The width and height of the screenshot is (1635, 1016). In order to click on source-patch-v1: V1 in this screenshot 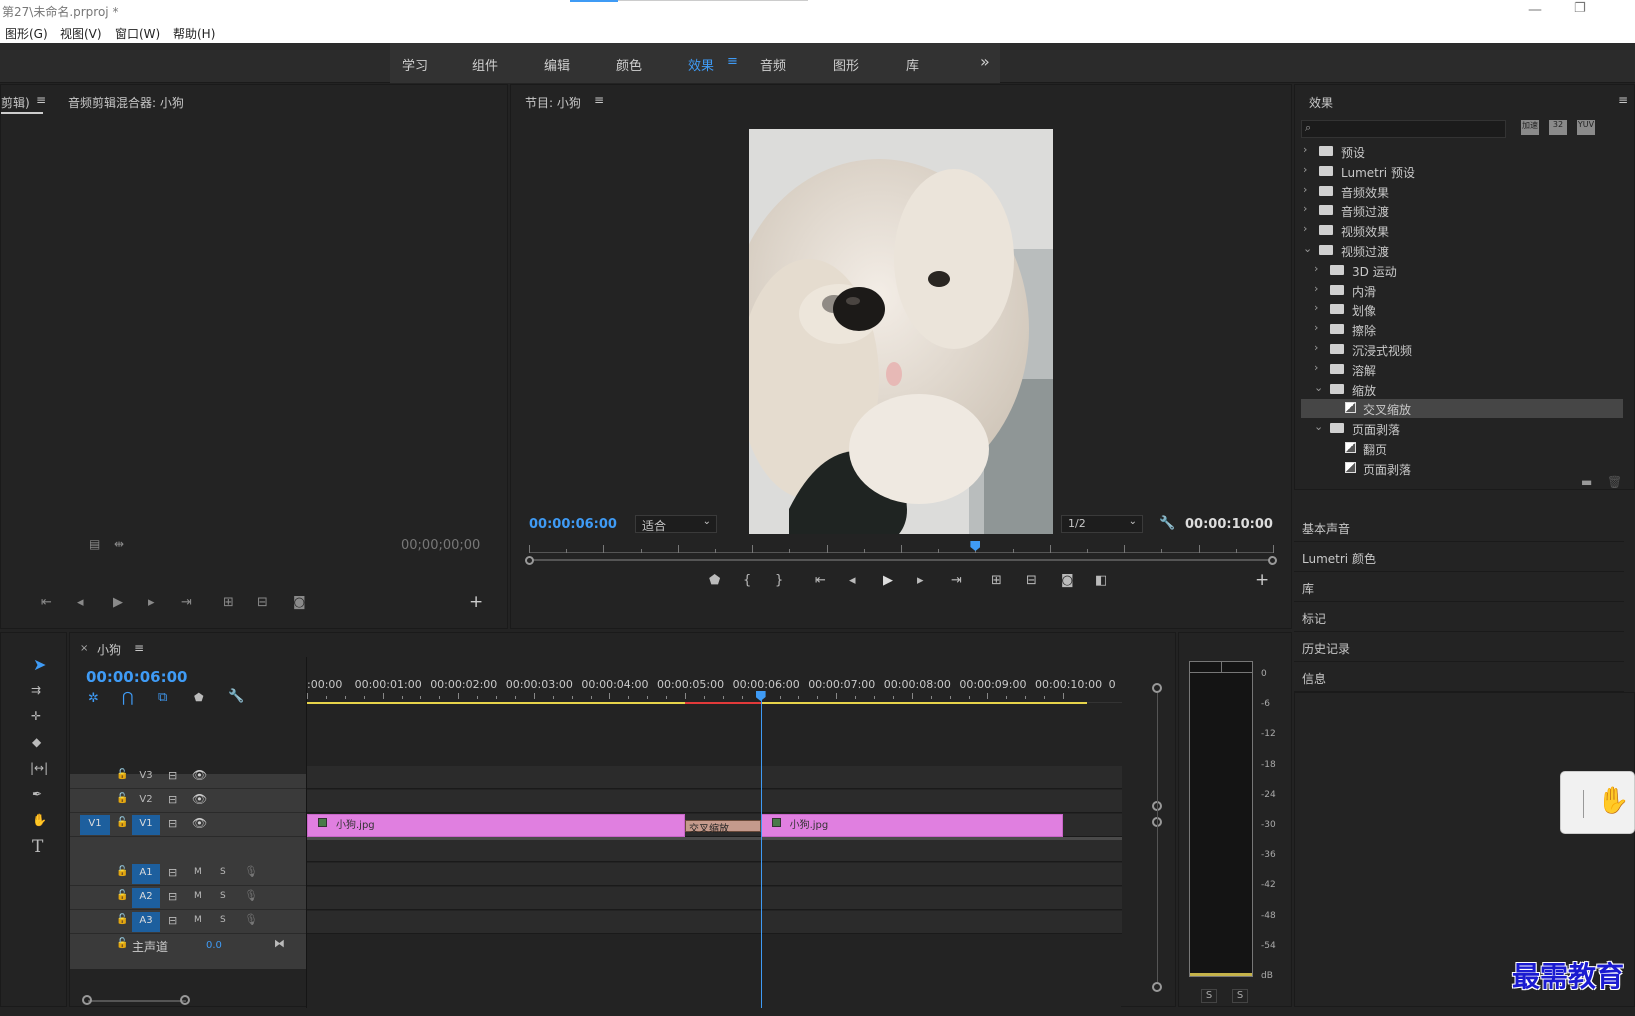, I will do `click(95, 825)`.